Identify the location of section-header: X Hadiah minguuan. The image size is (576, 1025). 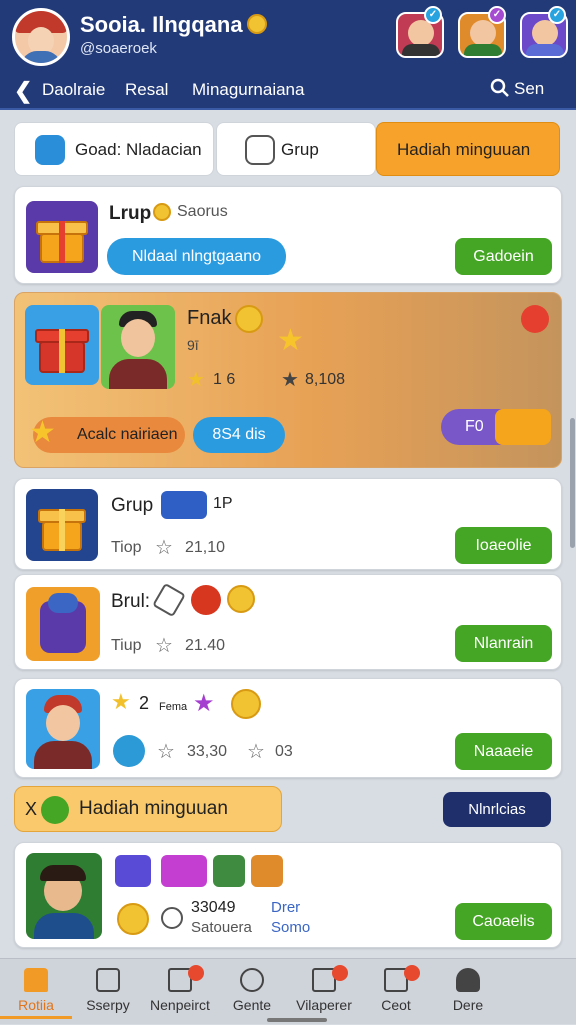
(148, 809).